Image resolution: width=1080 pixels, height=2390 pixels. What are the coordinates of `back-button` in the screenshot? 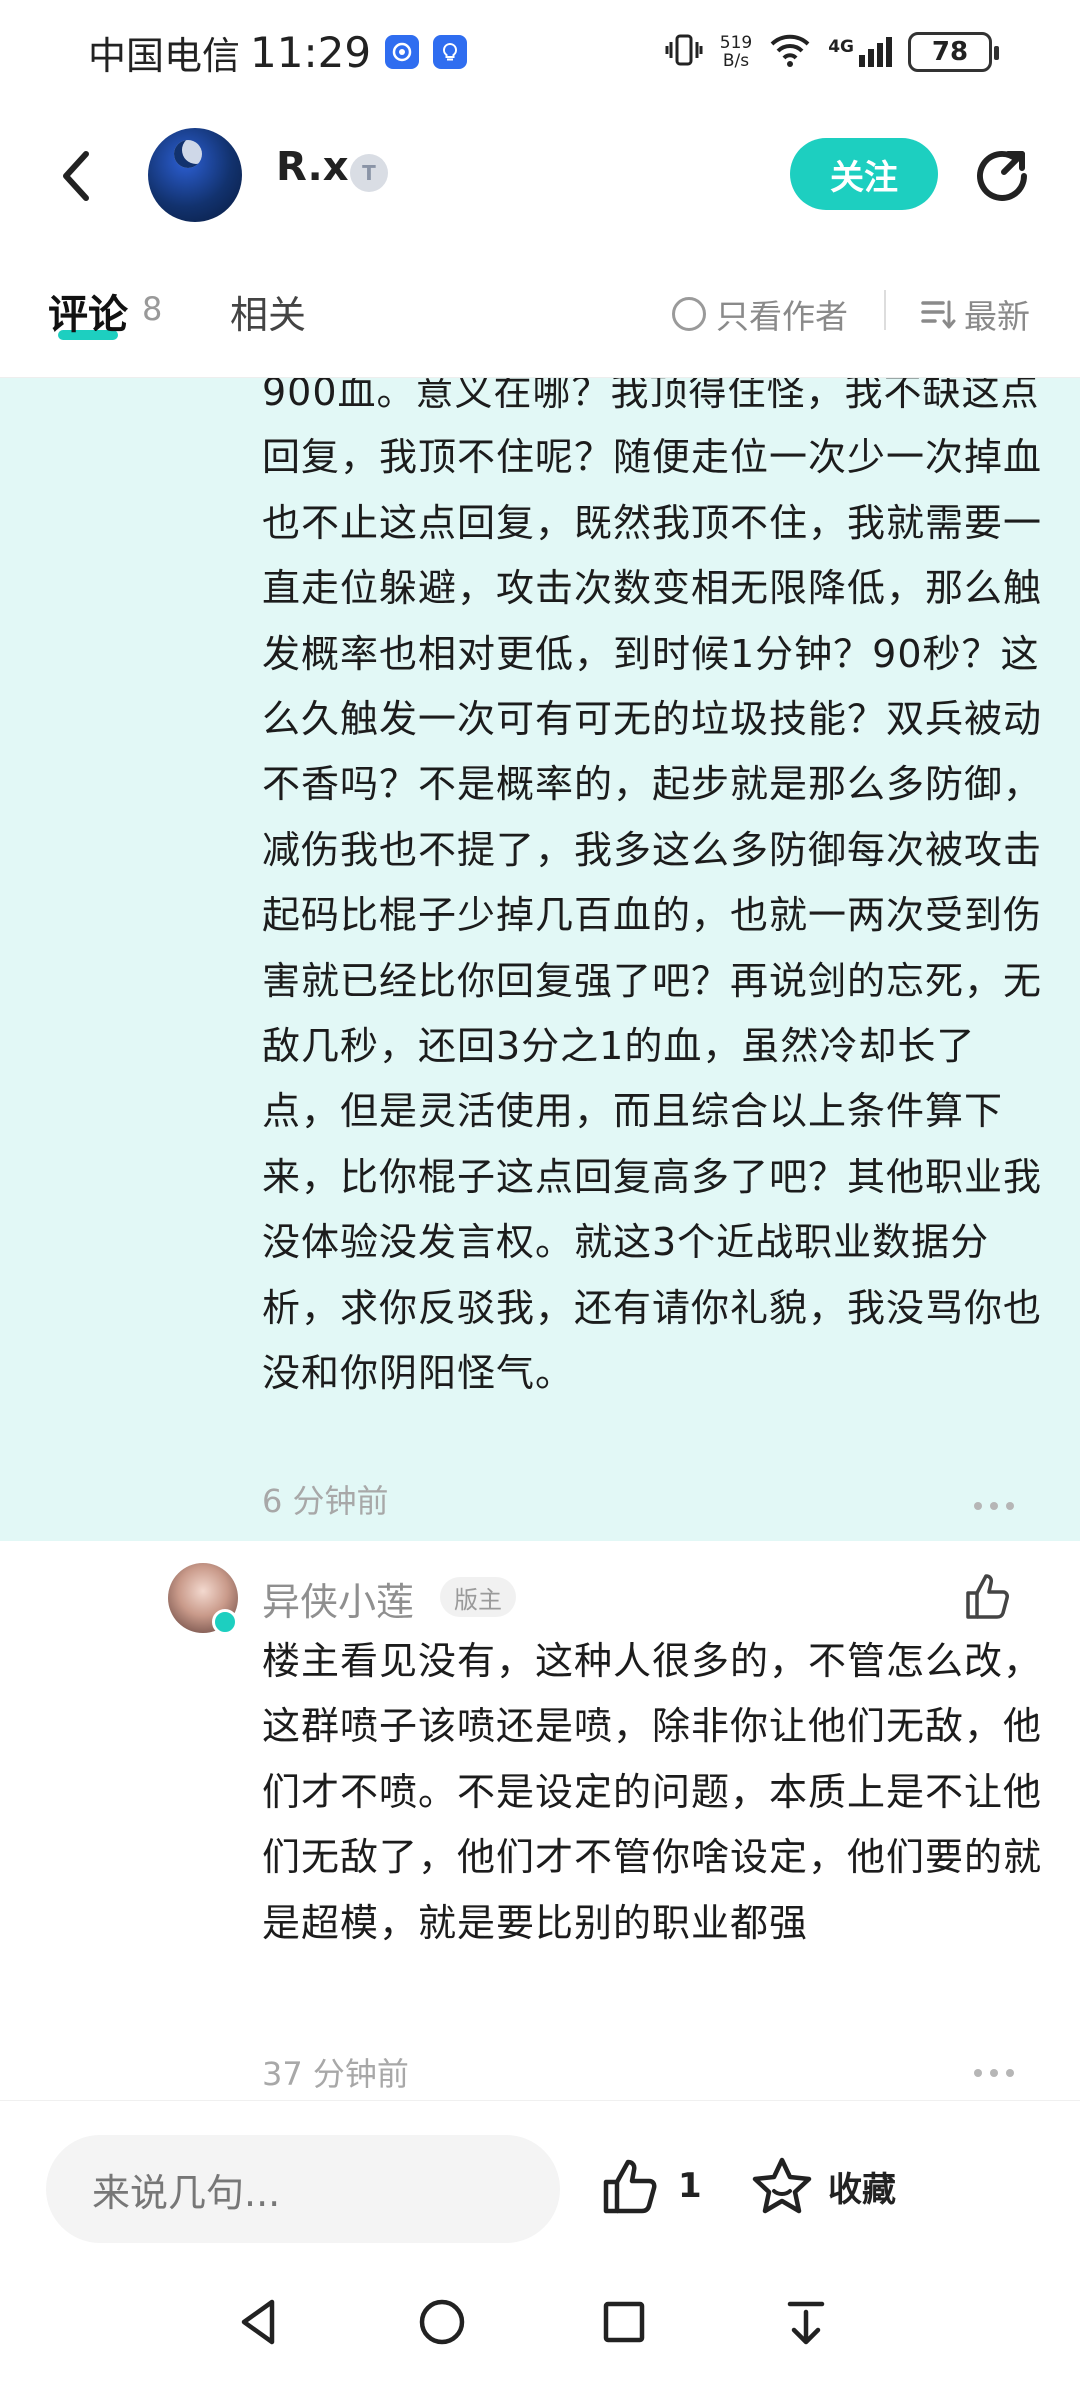 It's located at (76, 176).